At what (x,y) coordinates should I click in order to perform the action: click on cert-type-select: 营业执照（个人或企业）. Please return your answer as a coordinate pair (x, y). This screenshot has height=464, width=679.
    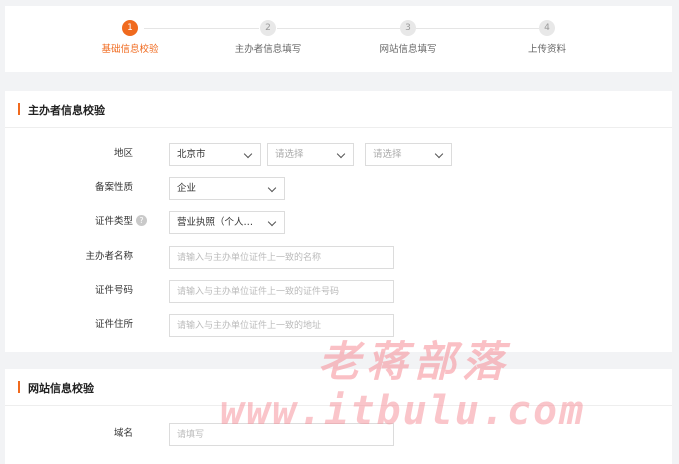
    Looking at the image, I should click on (227, 222).